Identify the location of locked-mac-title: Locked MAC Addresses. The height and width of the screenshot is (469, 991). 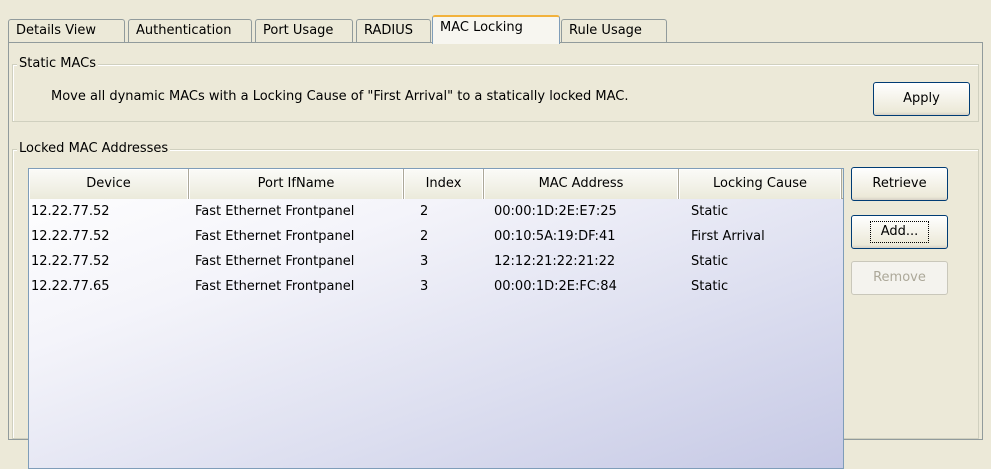
(94, 149).